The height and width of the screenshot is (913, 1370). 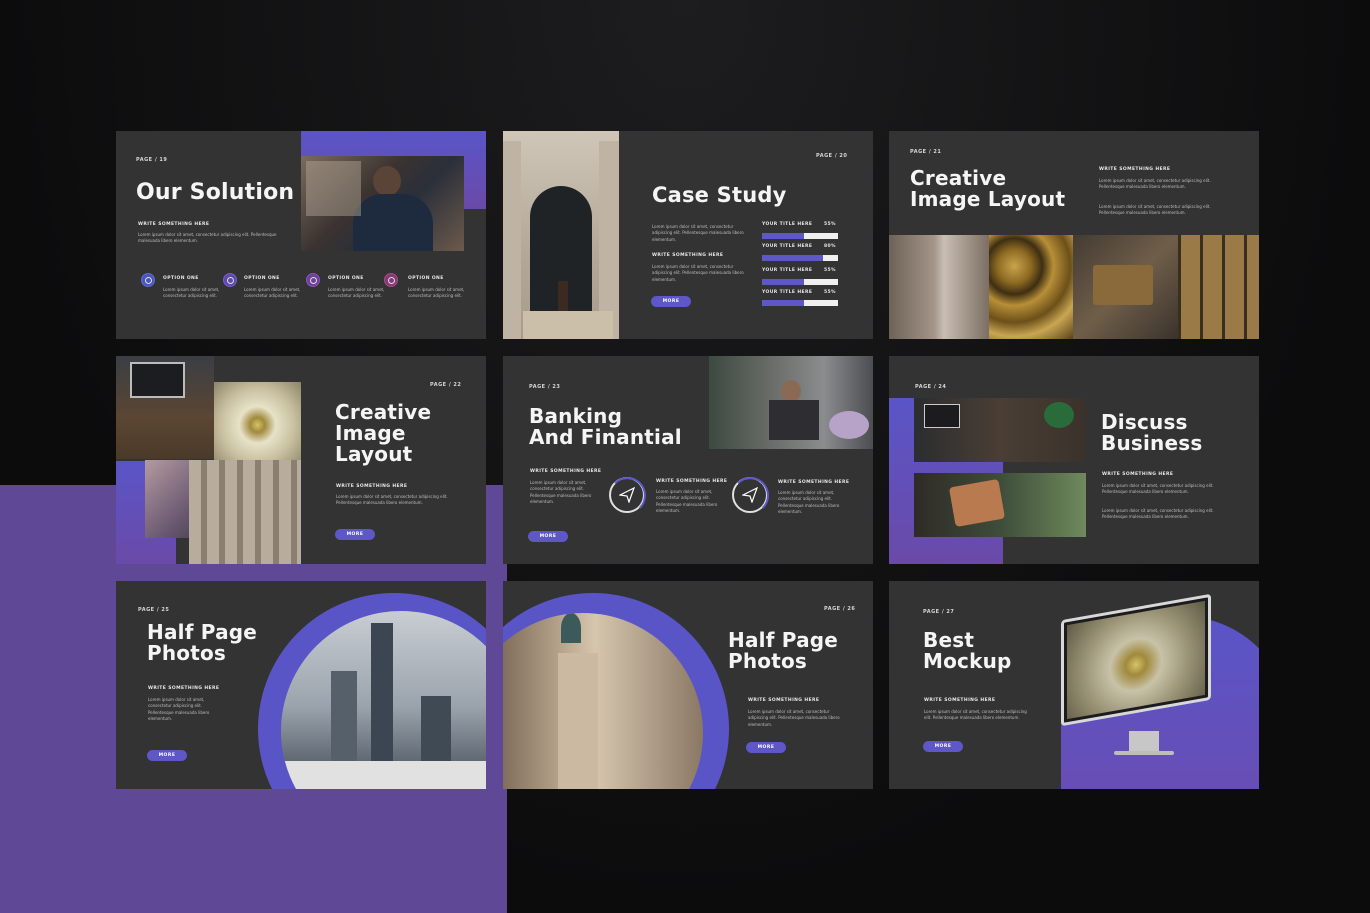 I want to click on photo-coins, so click(x=1031, y=287).